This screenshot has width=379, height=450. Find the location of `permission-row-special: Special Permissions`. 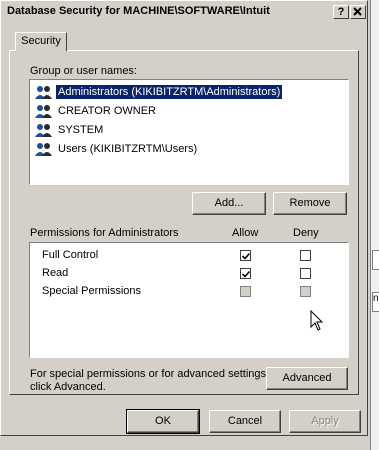

permission-row-special: Special Permissions is located at coordinates (91, 293).